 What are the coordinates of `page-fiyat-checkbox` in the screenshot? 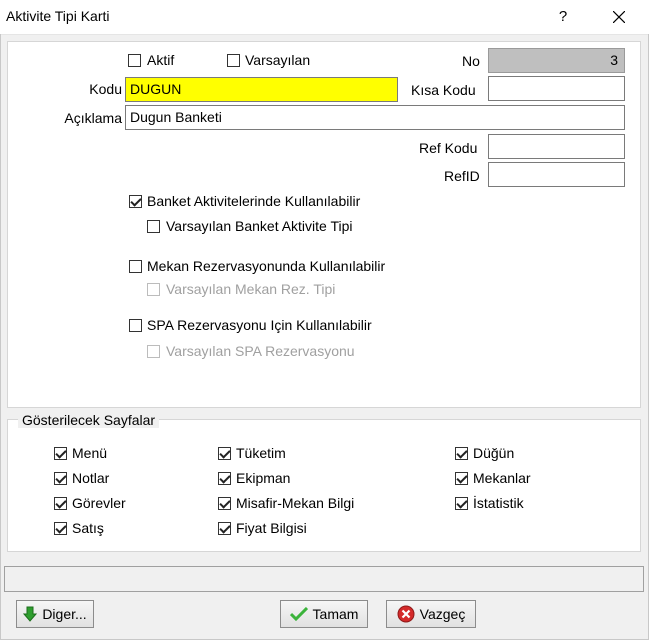 It's located at (224, 528).